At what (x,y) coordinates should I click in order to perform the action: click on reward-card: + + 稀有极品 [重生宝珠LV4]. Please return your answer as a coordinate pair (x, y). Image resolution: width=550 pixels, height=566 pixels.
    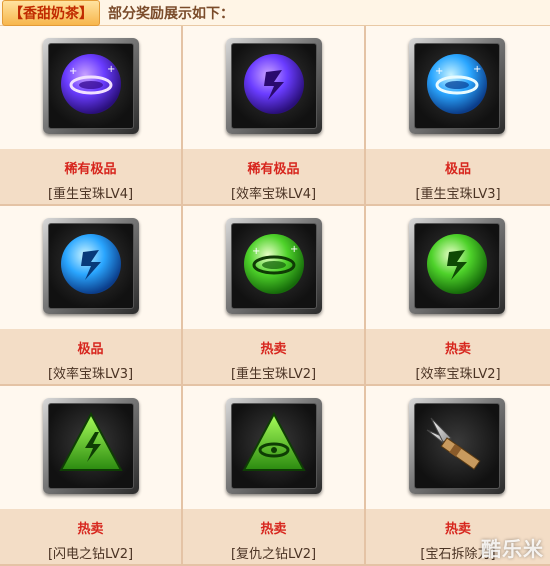
    Looking at the image, I should click on (91, 116).